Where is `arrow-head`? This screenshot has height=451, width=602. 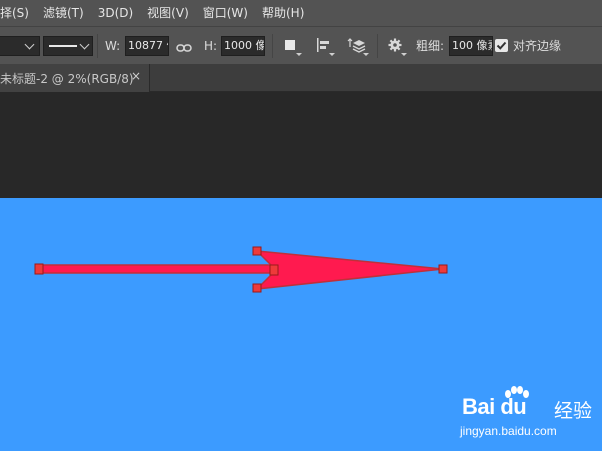 arrow-head is located at coordinates (349, 270).